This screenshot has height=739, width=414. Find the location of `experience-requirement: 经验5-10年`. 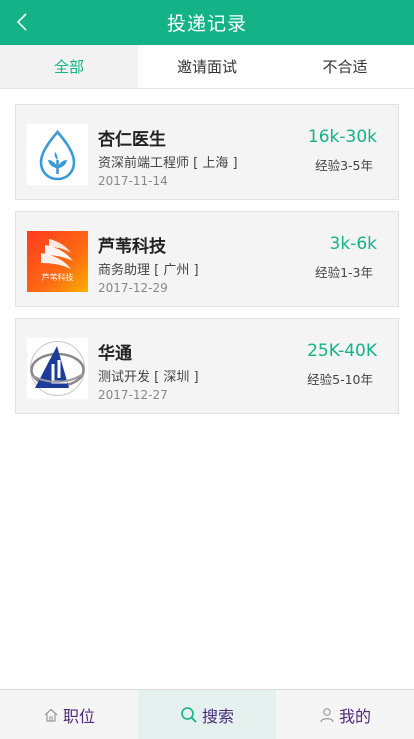

experience-requirement: 经验5-10年 is located at coordinates (340, 379).